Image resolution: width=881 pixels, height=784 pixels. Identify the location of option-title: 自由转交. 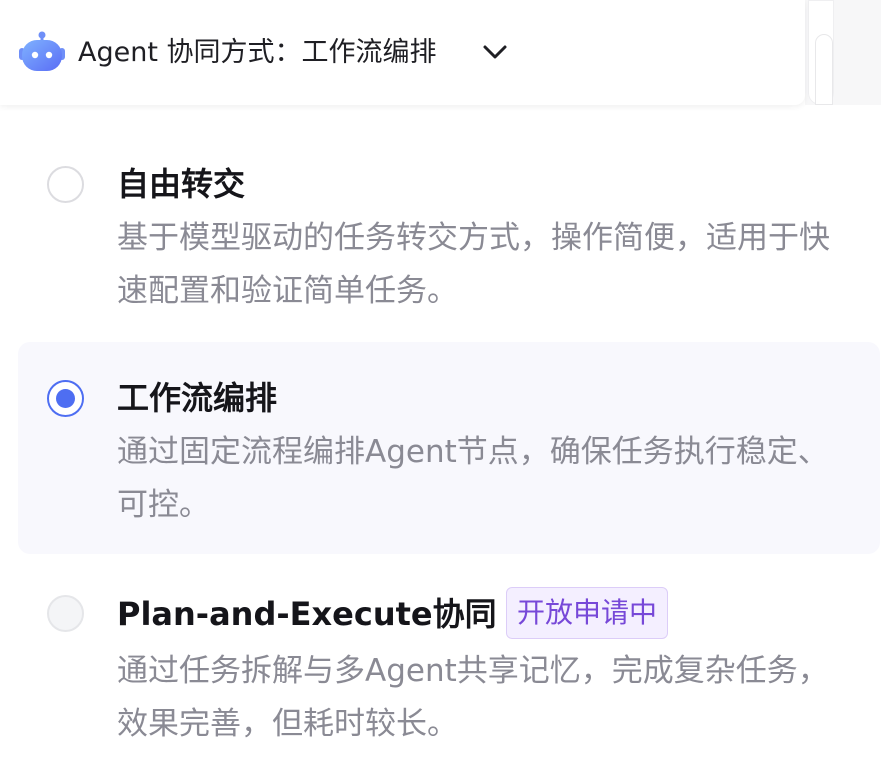
(181, 184).